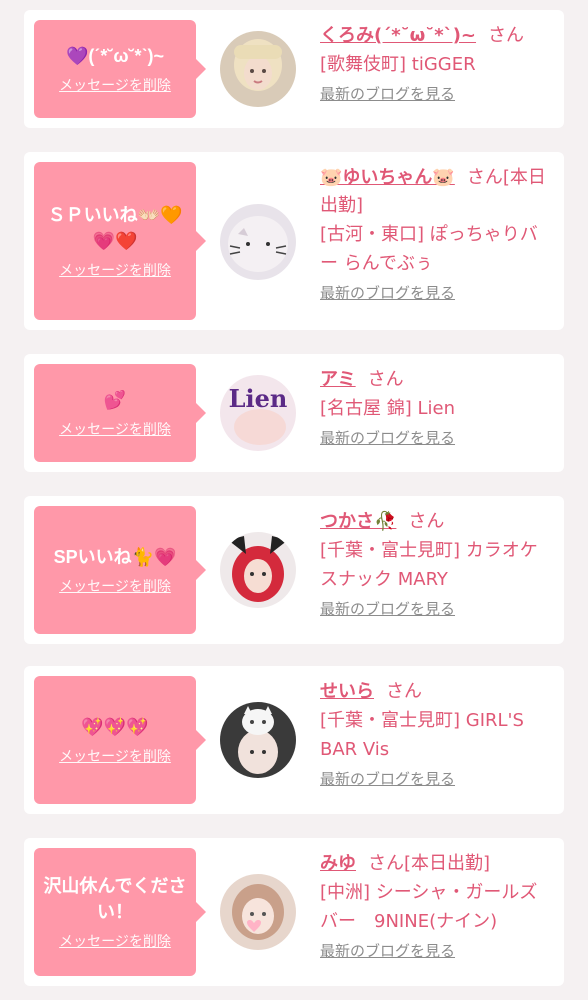  I want to click on cast-name-link: 🐷ゆいちゃん🐷, so click(387, 177).